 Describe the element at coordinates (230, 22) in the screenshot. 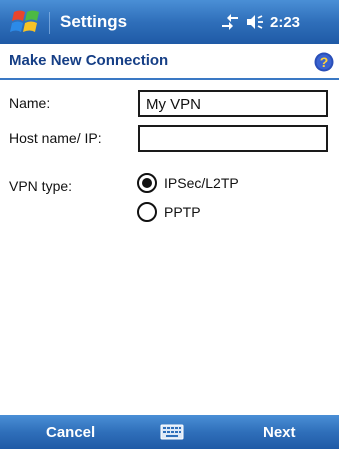

I see `connectivity-icon` at that location.